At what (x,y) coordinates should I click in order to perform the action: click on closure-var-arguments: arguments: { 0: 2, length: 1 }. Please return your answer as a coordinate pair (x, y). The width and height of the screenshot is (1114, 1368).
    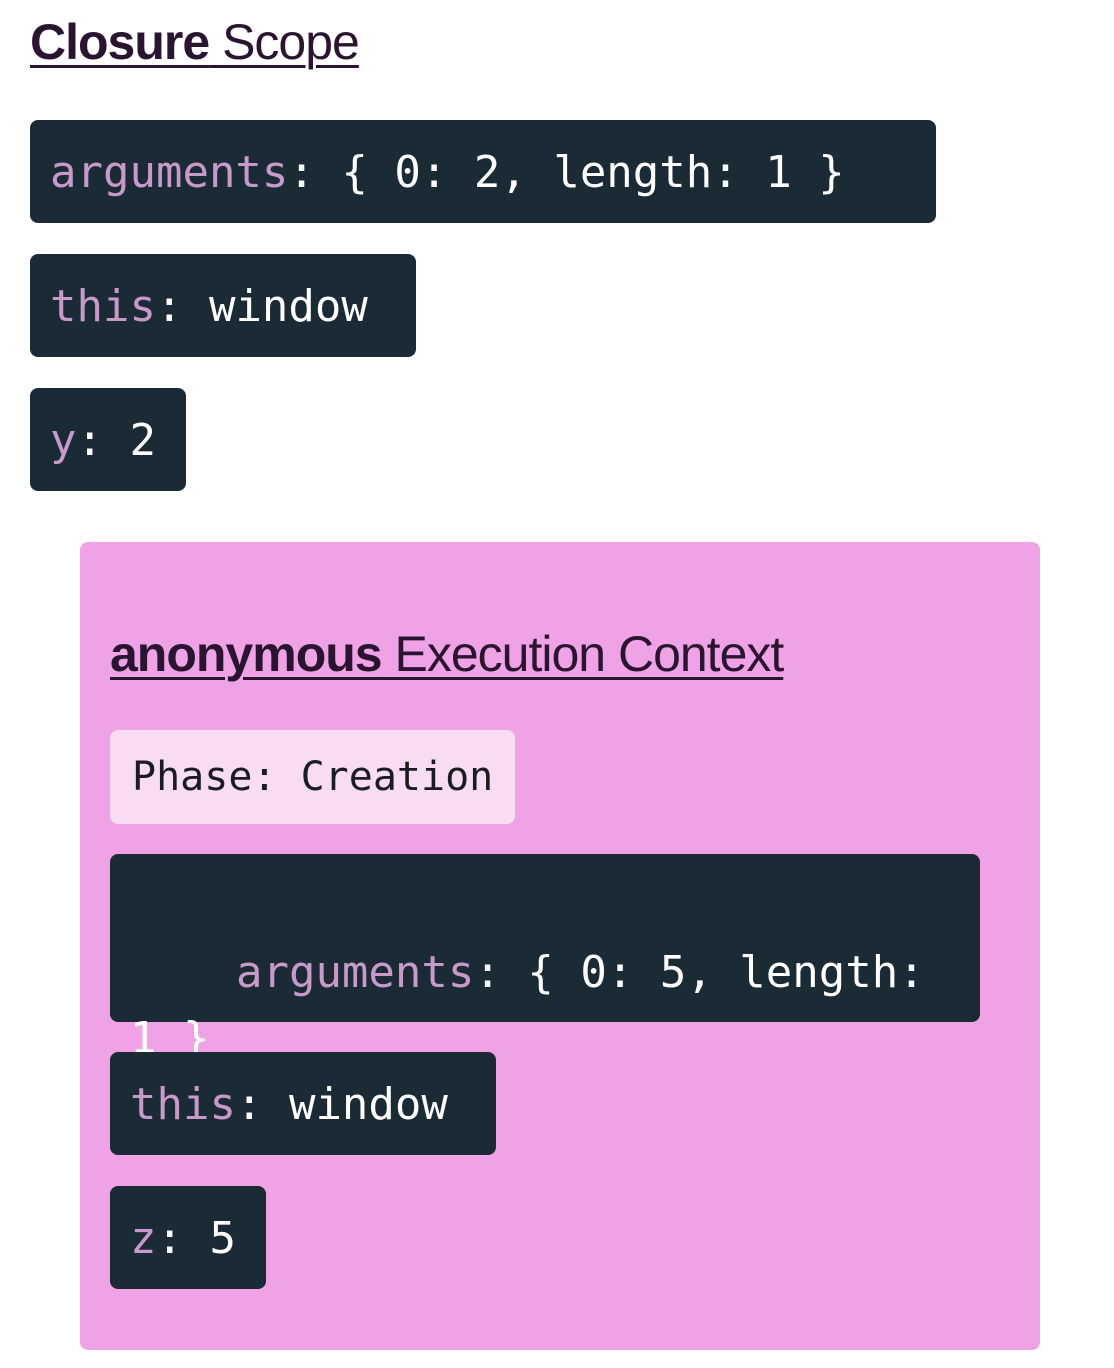
    Looking at the image, I should click on (483, 171).